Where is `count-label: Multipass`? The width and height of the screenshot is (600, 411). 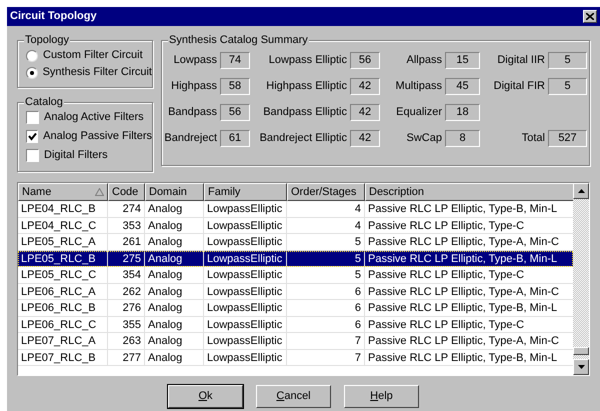
count-label: Multipass is located at coordinates (418, 86).